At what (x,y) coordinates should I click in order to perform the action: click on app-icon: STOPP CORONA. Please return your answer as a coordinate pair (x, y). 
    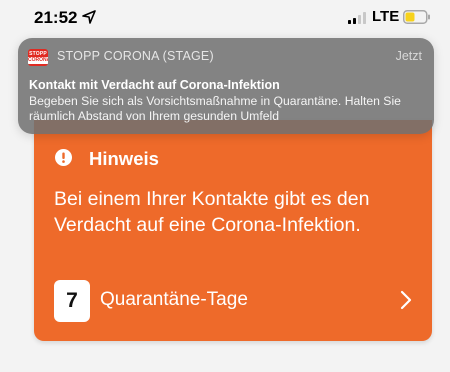
    Looking at the image, I should click on (38, 57).